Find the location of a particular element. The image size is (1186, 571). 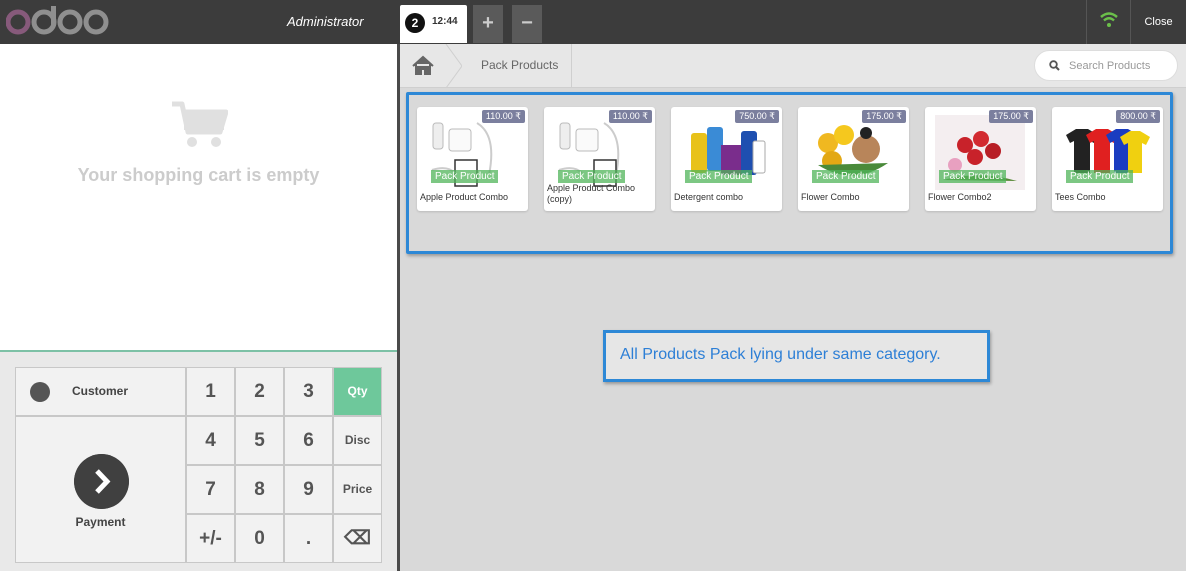

numpad-key-9: 9 is located at coordinates (308, 489).